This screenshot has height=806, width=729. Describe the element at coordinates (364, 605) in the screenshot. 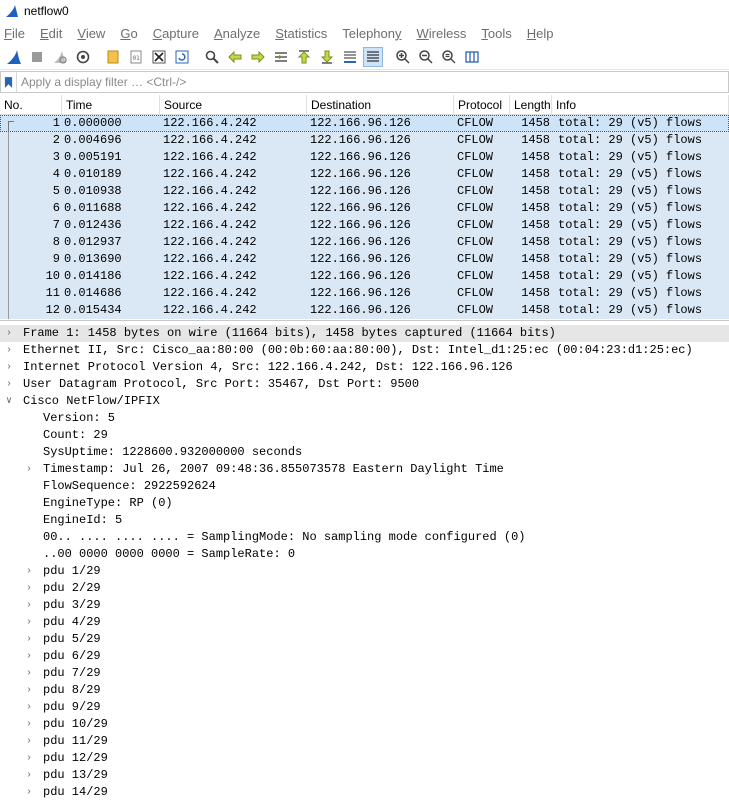

I see `netflow-field: › pdu 3/29` at that location.